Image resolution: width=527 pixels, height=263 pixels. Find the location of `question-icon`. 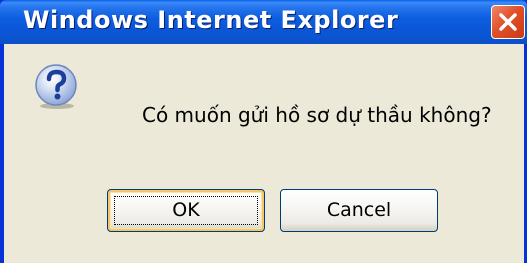

question-icon is located at coordinates (56, 86).